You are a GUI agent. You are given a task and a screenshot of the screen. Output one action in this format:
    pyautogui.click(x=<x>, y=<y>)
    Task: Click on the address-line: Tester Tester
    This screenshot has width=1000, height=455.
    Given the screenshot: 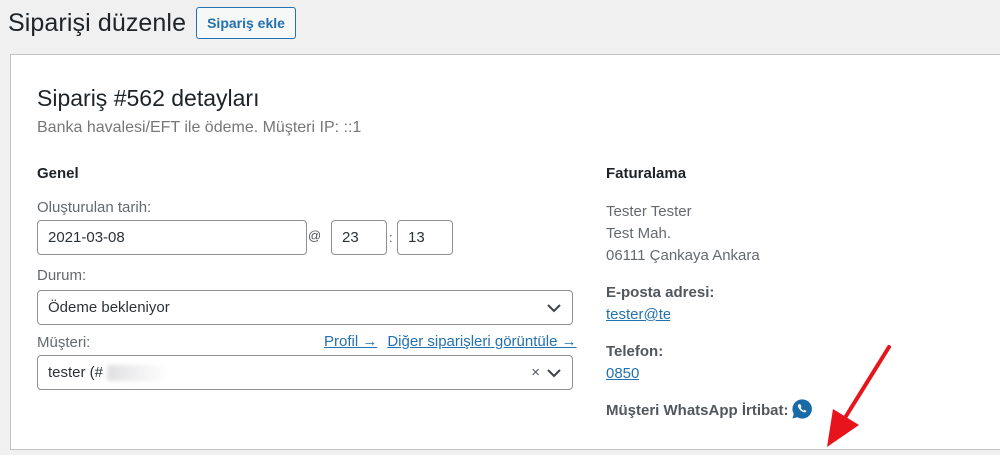 What is the action you would take?
    pyautogui.click(x=649, y=211)
    